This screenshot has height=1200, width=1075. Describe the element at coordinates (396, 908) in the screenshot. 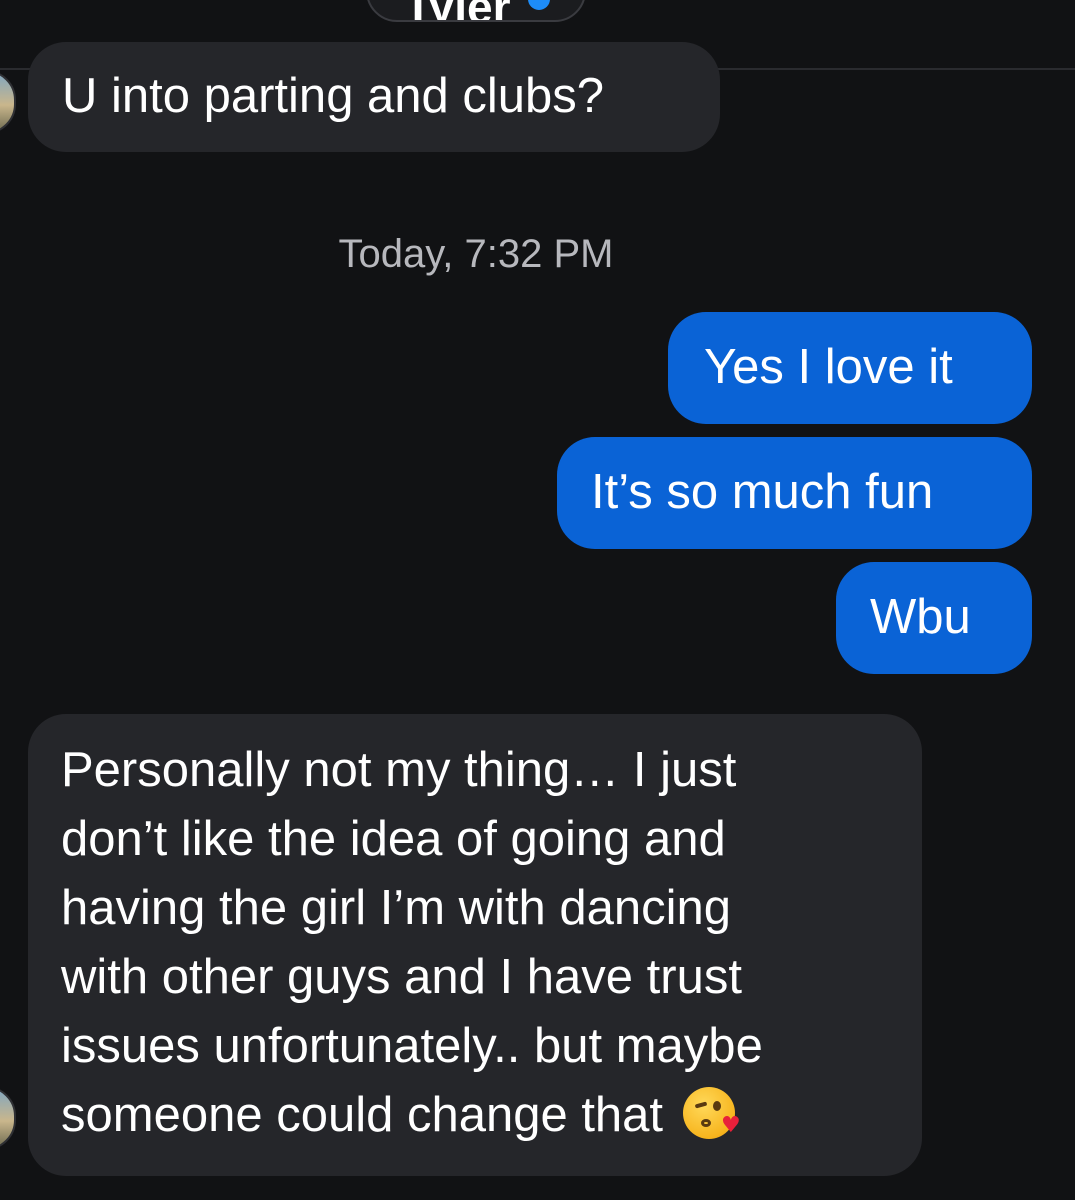

I see `message-line: having the girl I’m with dancing` at that location.